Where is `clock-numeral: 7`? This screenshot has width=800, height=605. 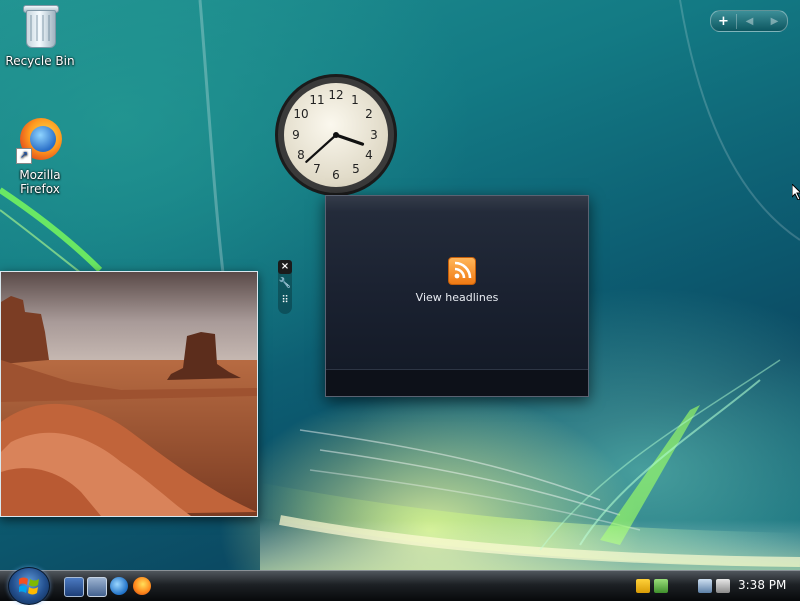 clock-numeral: 7 is located at coordinates (317, 169).